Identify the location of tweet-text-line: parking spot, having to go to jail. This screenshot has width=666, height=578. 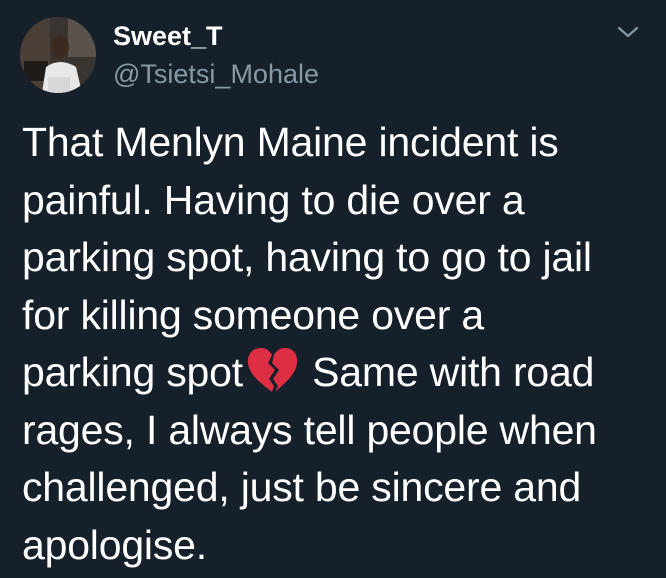
(307, 257).